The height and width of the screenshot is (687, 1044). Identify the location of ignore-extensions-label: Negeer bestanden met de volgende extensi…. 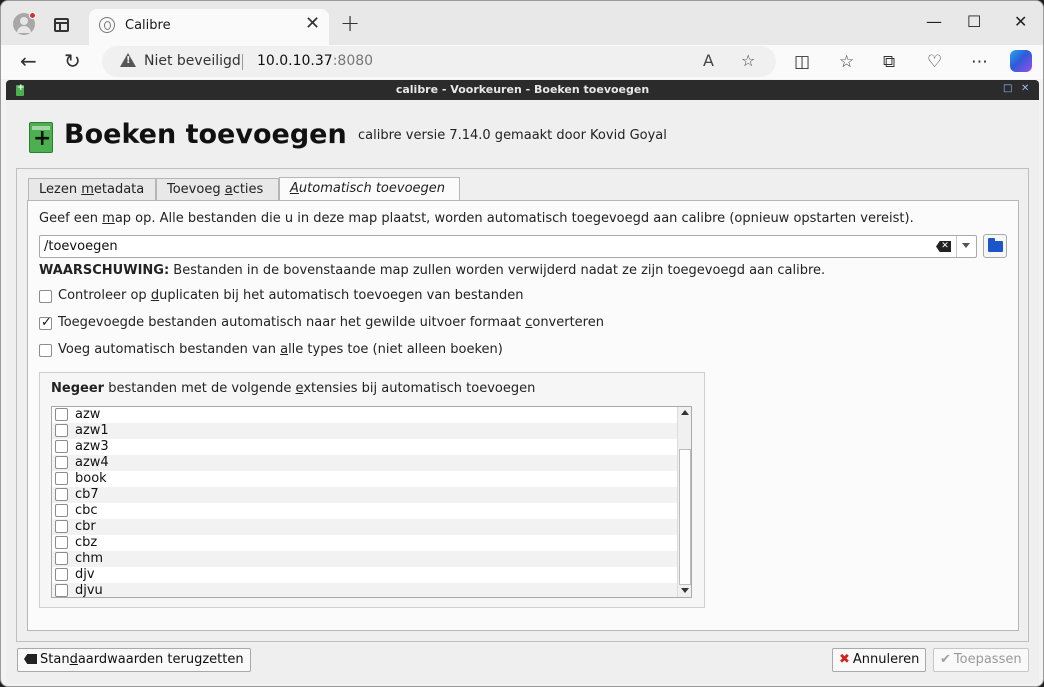
(293, 388).